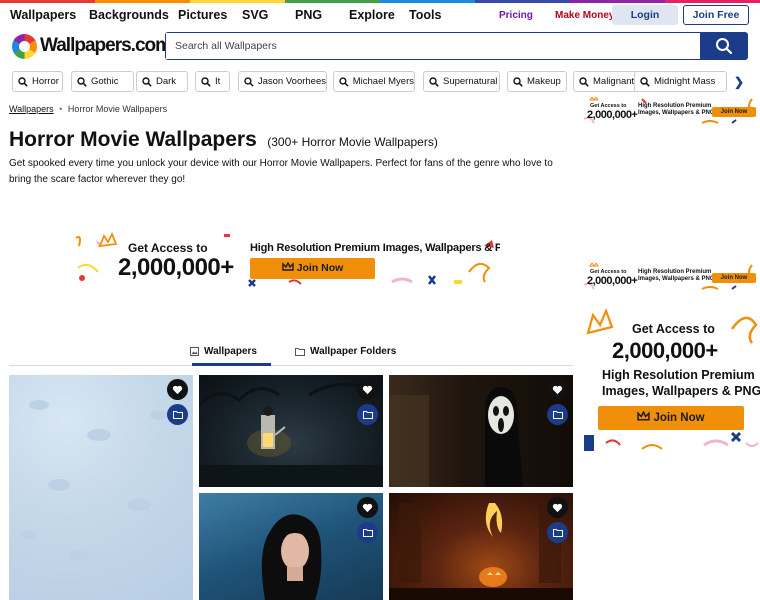 The height and width of the screenshot is (600, 760). What do you see at coordinates (212, 81) in the screenshot?
I see `tag-it: It` at bounding box center [212, 81].